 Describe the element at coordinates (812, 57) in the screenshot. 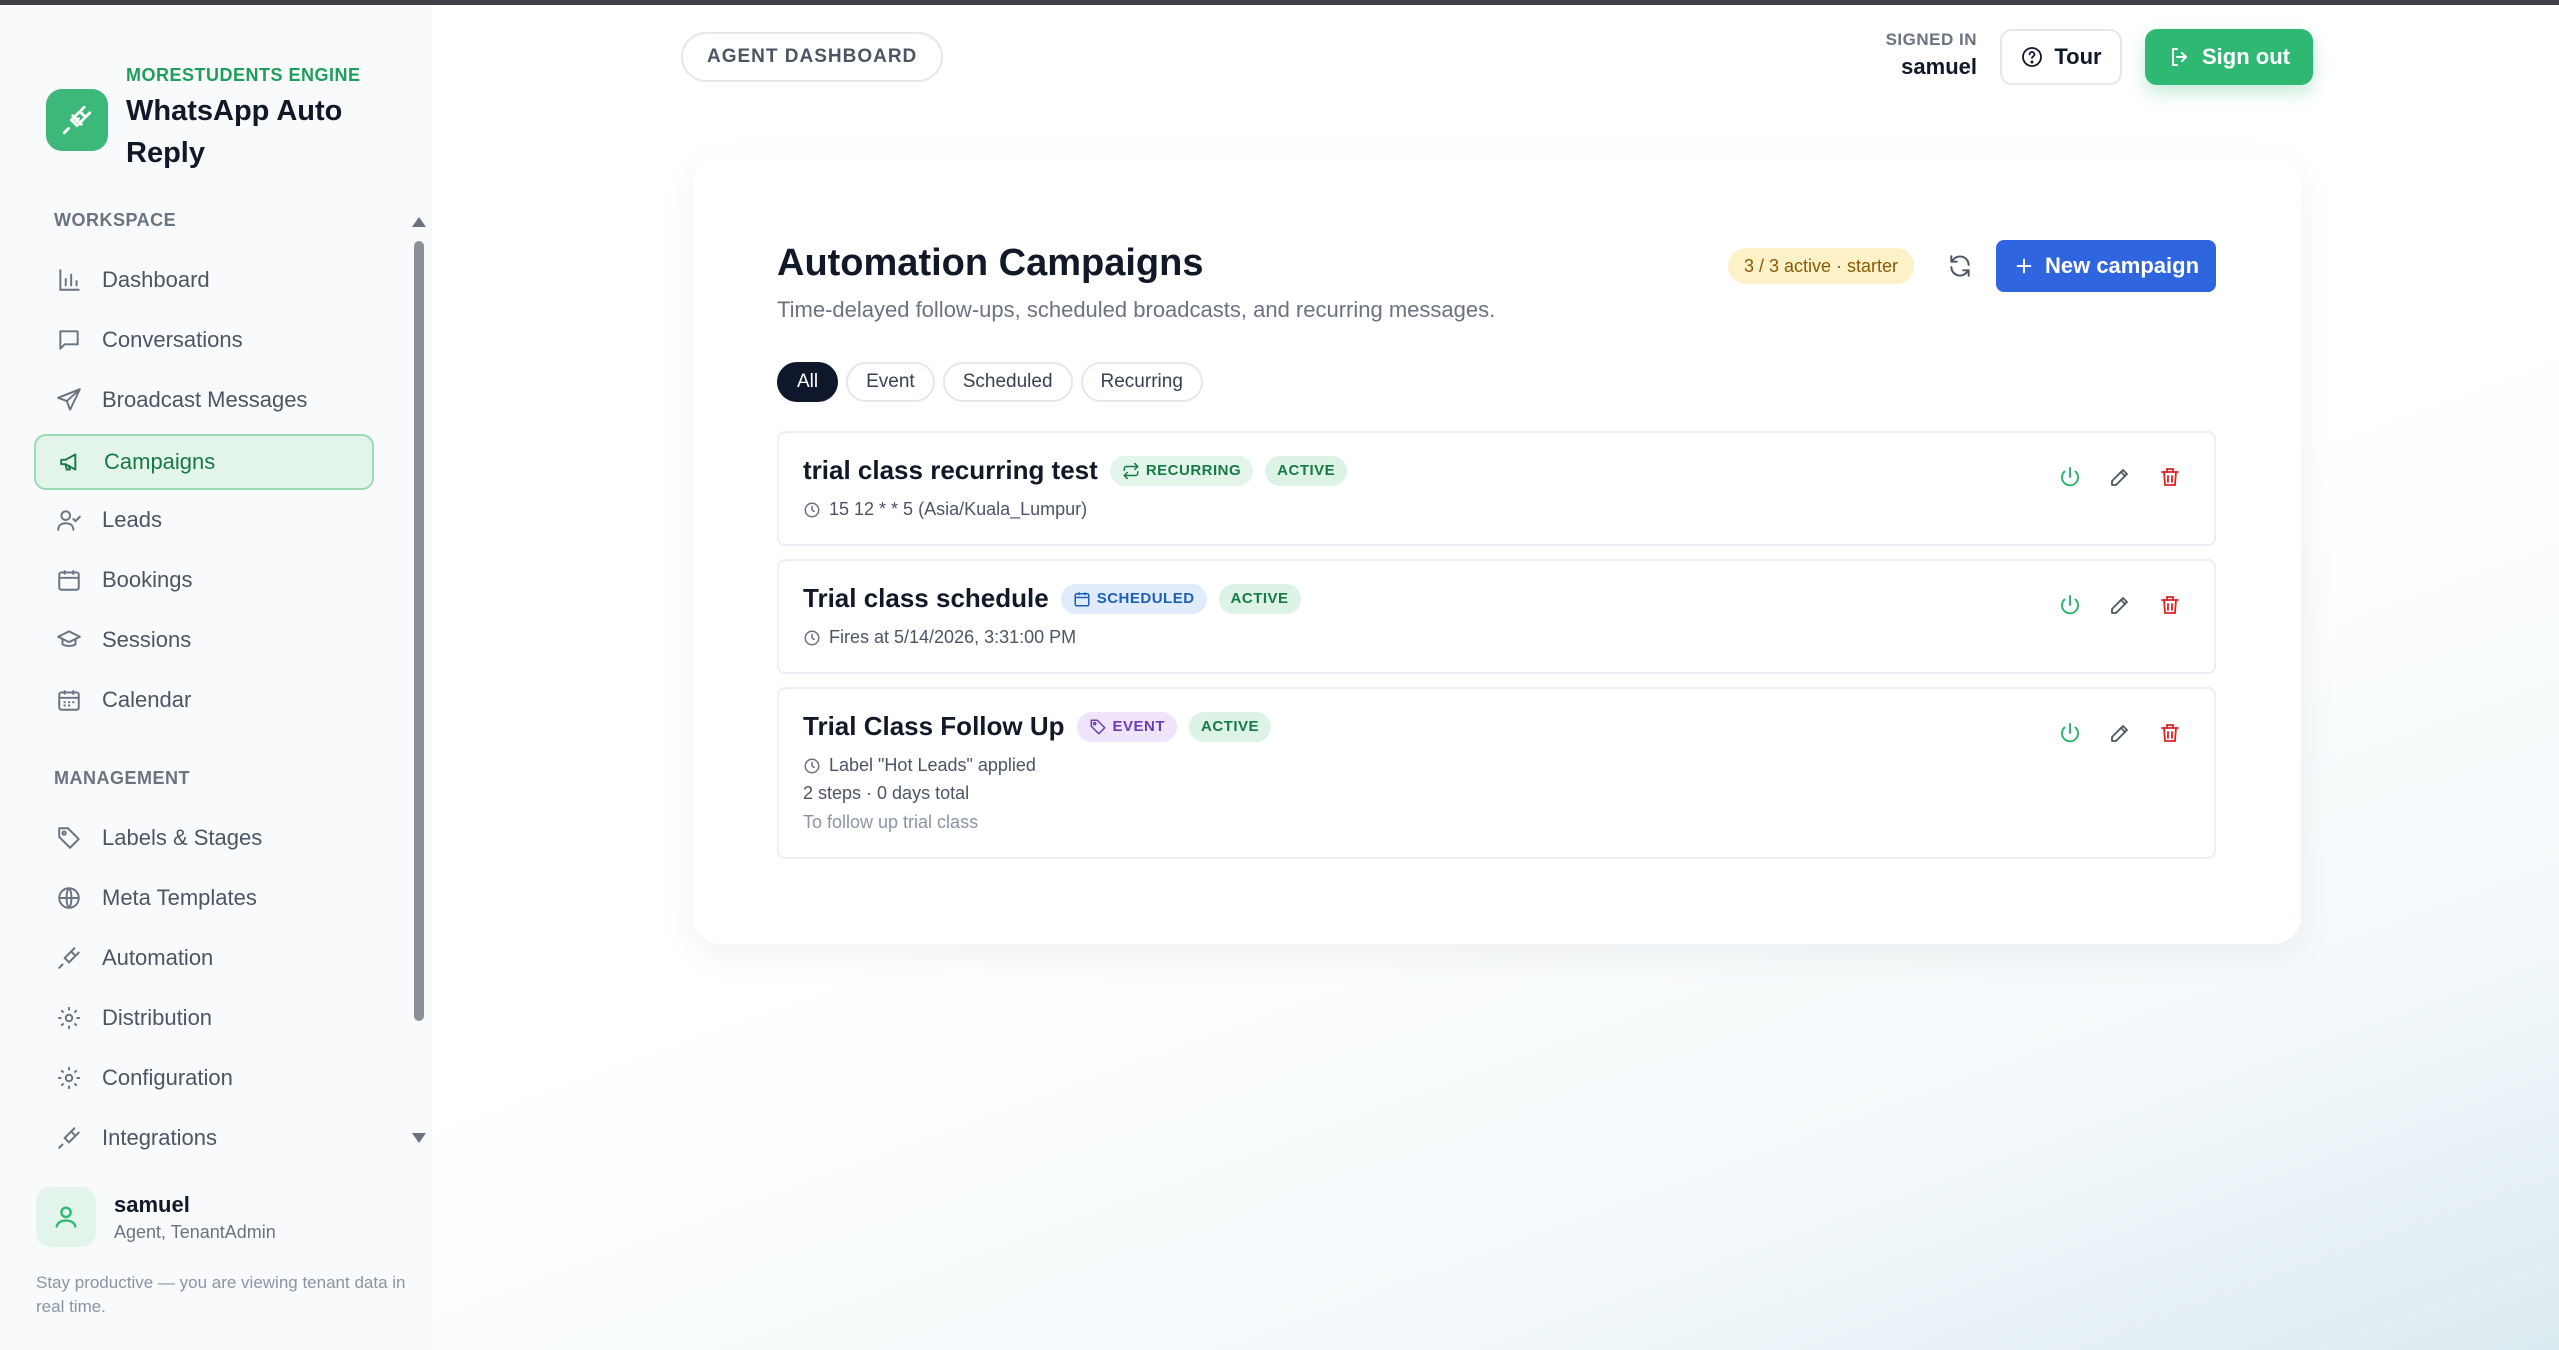

I see `breadcrumb: AGENT DASHBOARD` at that location.